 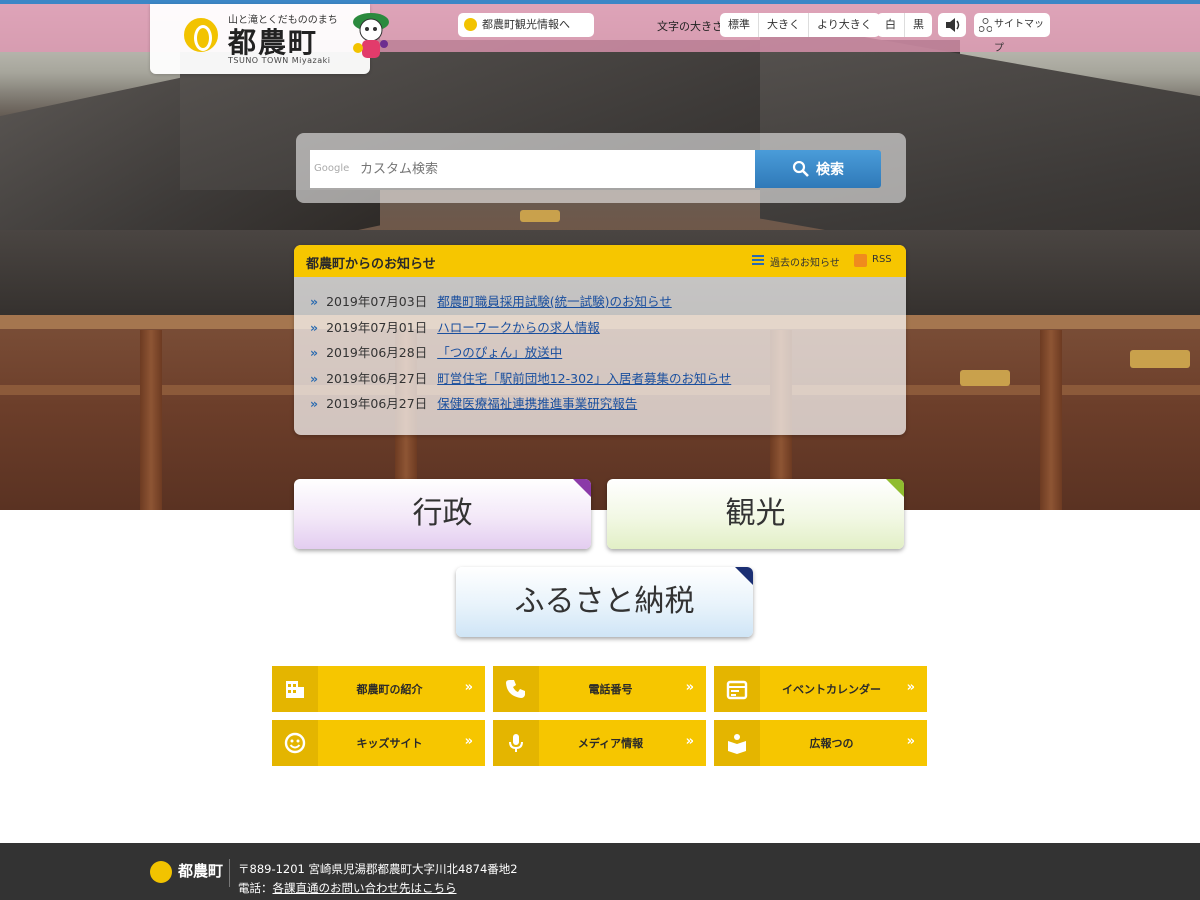 What do you see at coordinates (499, 352) in the screenshot?
I see `news-link: 「つのぴょん」放送中` at bounding box center [499, 352].